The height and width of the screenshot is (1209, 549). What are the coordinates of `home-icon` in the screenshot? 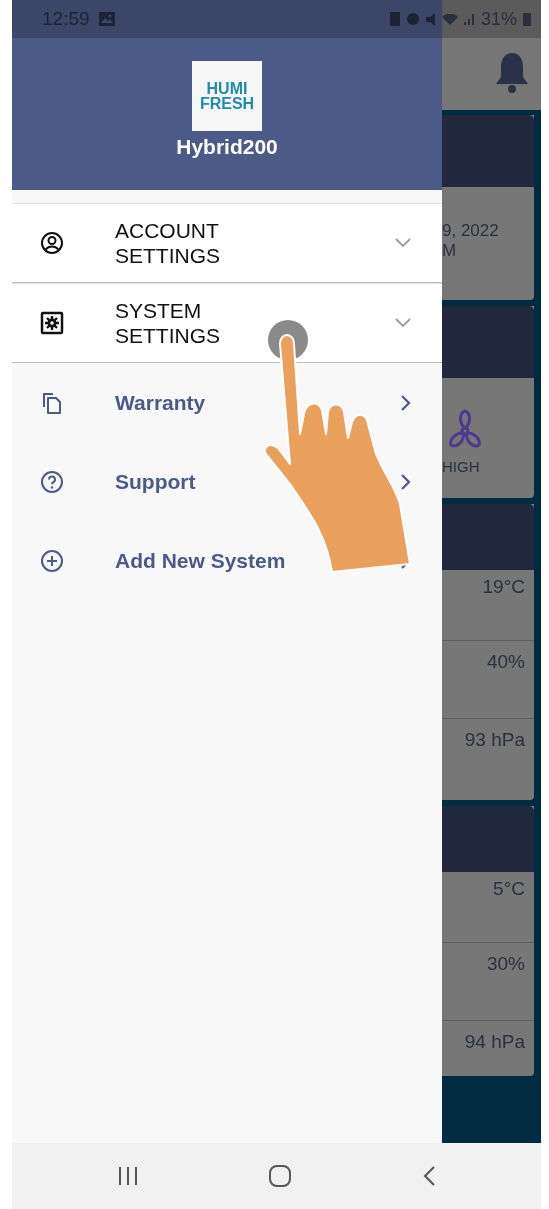 It's located at (280, 1176).